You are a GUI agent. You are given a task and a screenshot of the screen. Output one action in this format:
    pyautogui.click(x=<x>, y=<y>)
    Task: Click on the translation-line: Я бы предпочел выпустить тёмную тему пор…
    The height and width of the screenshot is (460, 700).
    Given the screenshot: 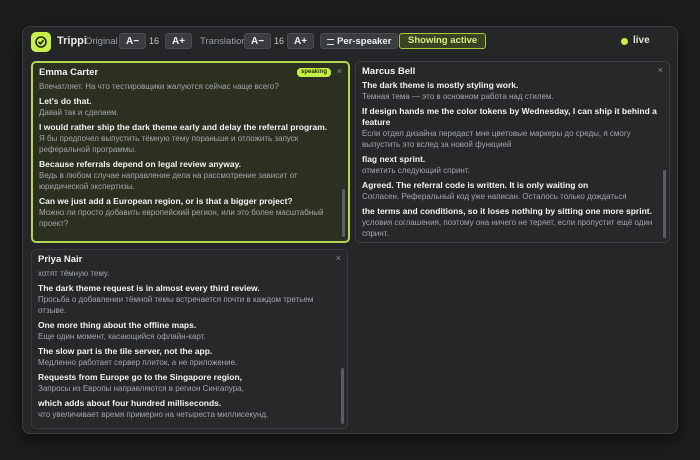 What is the action you would take?
    pyautogui.click(x=169, y=144)
    